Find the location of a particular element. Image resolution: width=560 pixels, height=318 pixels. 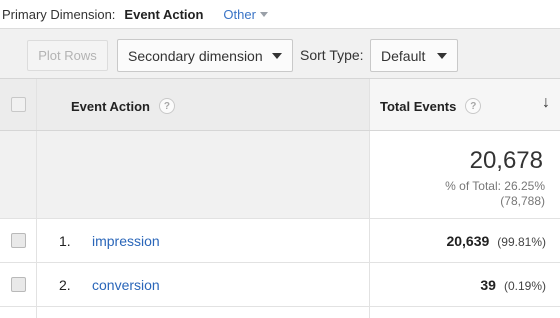

other-dimension-dropdown: Other is located at coordinates (245, 14).